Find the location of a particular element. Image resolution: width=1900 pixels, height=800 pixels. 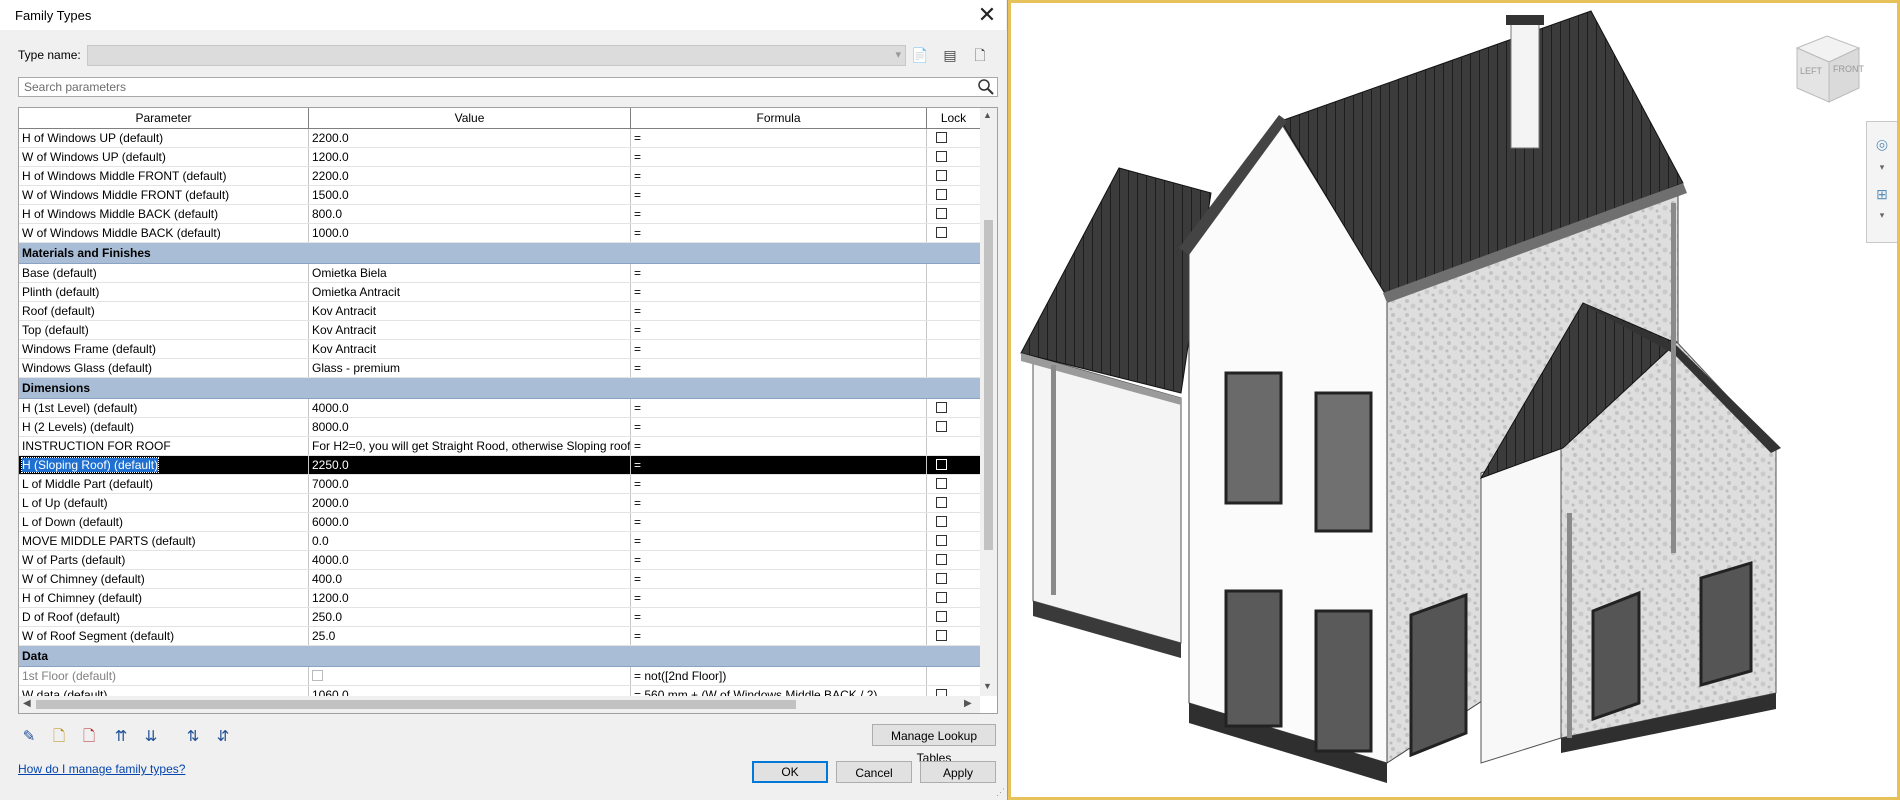

table-row: Plinth (default) Omietka Antracit = is located at coordinates (499, 292).